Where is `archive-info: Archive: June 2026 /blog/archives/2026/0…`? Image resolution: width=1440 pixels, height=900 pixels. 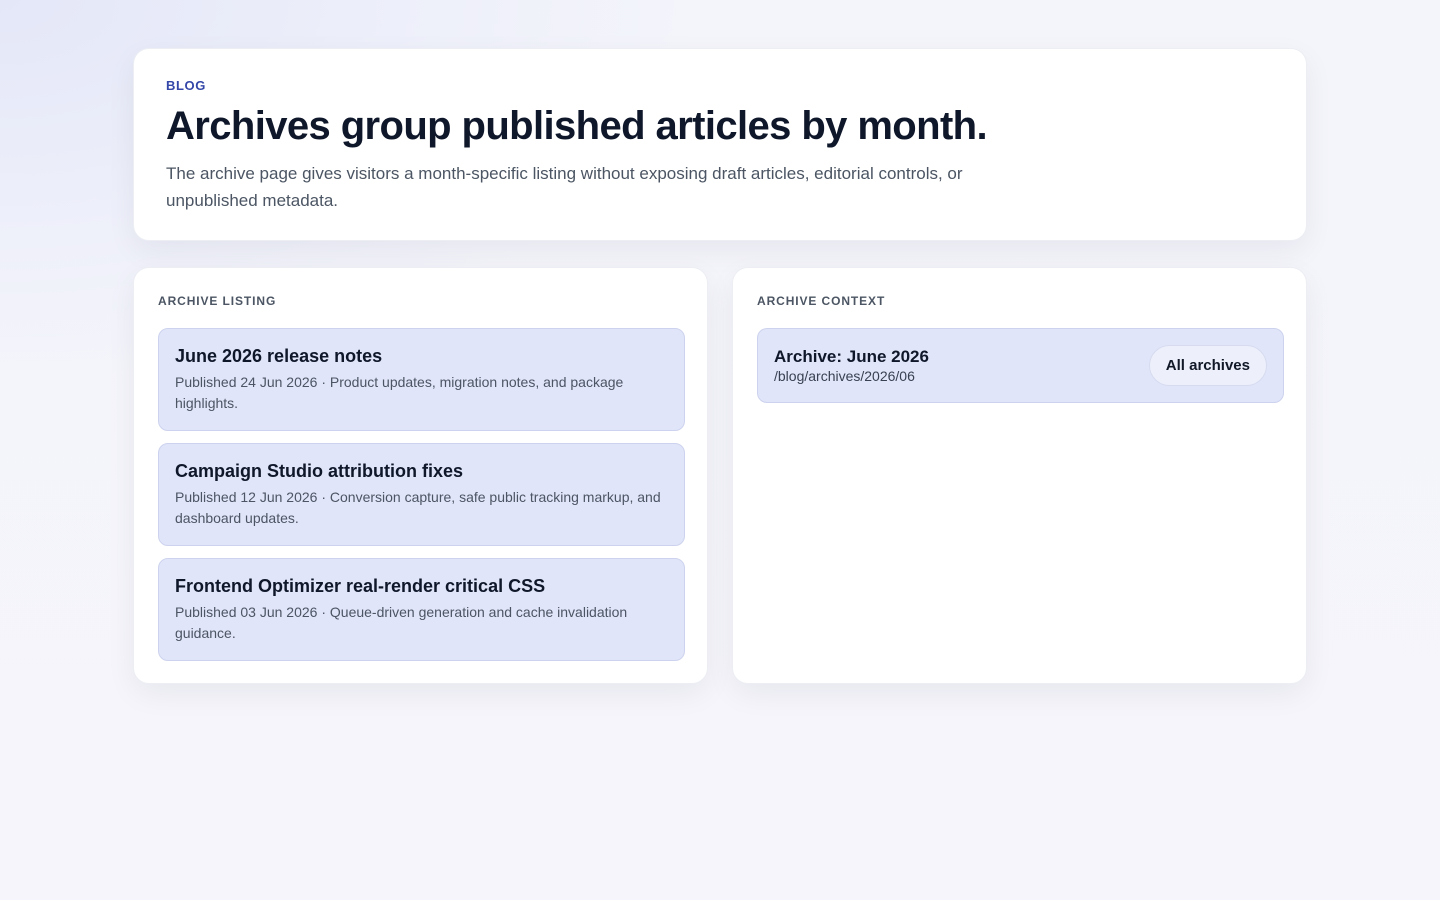
archive-info: Archive: June 2026 /blog/archives/2026/0… is located at coordinates (851, 366).